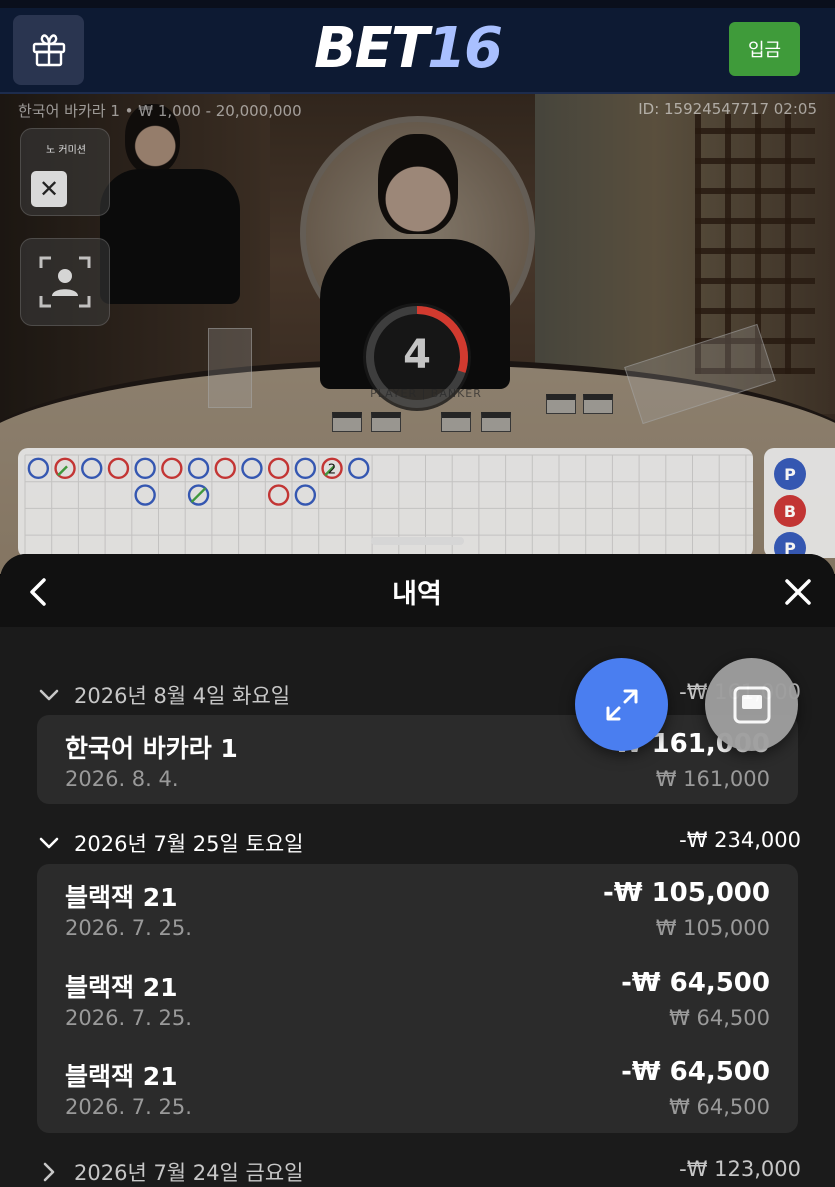  I want to click on expand-icon, so click(621, 704).